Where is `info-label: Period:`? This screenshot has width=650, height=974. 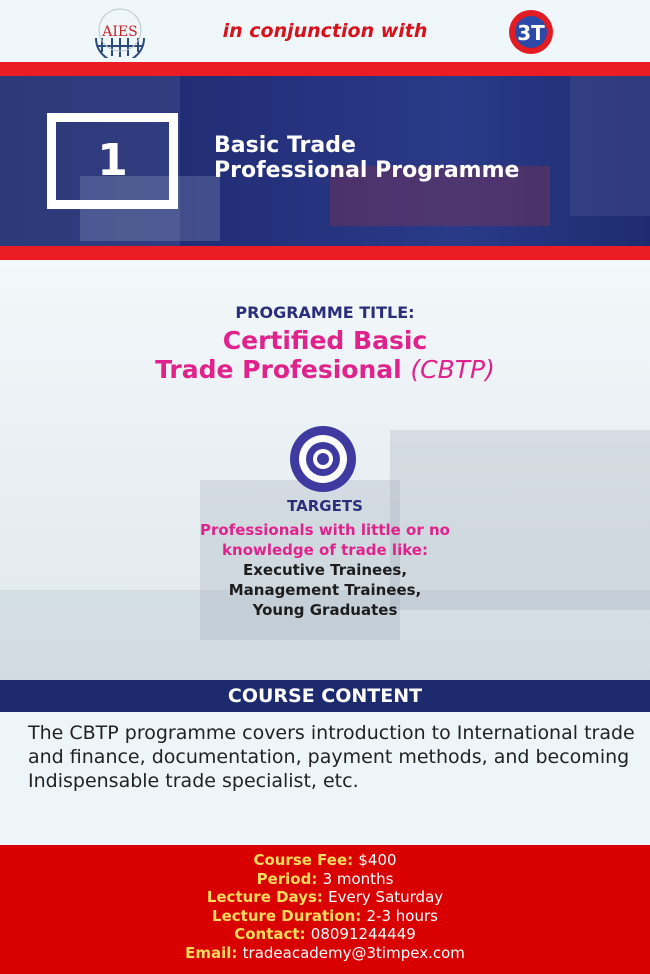 info-label: Period: is located at coordinates (287, 878).